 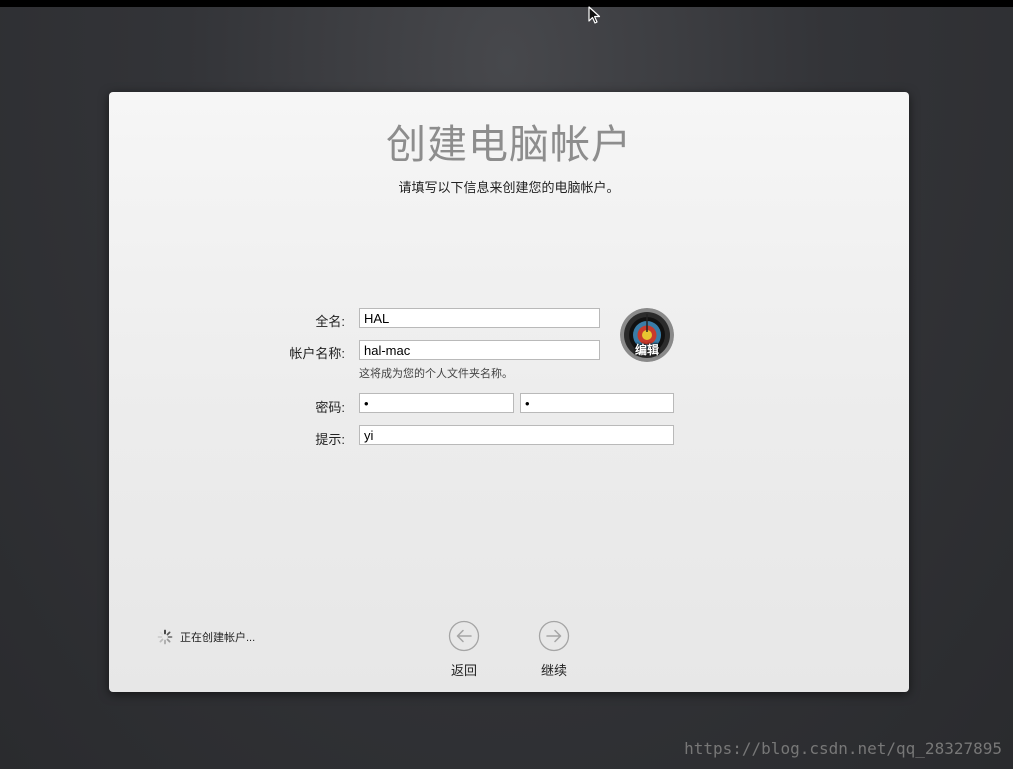 I want to click on mouse-cursor-icon, so click(x=594, y=15).